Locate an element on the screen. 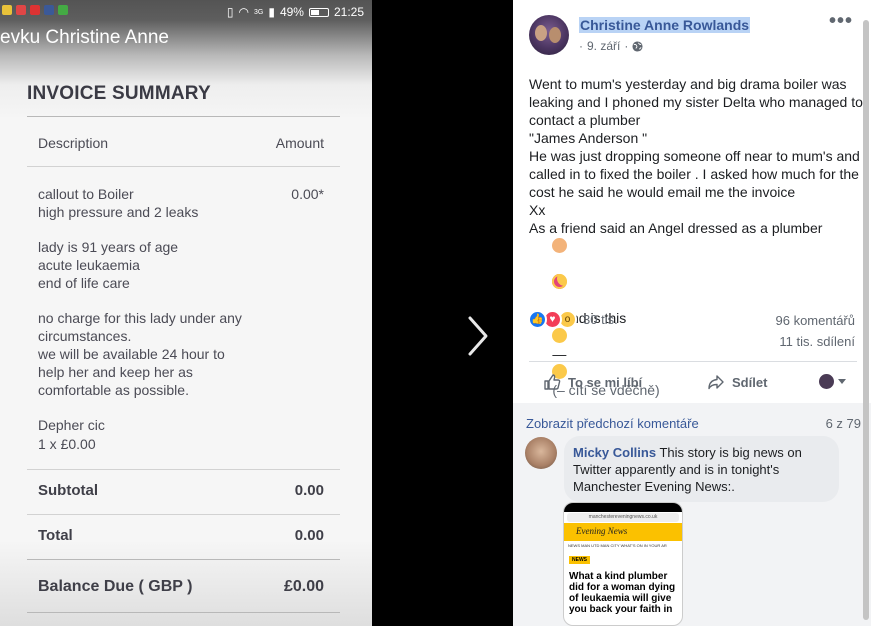  item-line: high pressure and 2 leaks is located at coordinates (118, 212).